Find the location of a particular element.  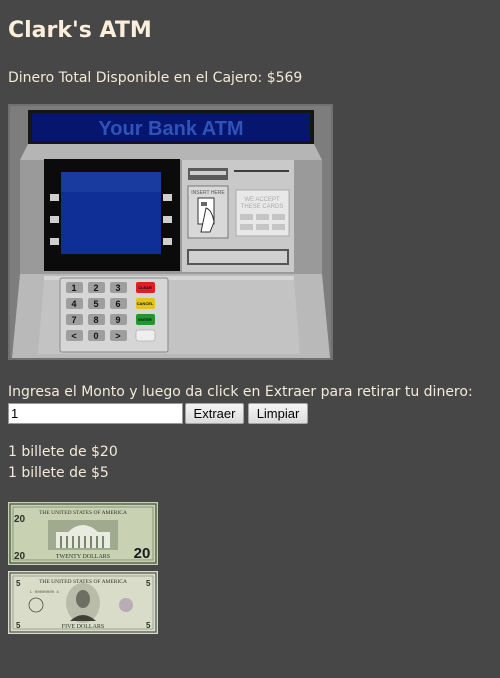

bill-5-footer: FIVE DOLLARS is located at coordinates (83, 627).